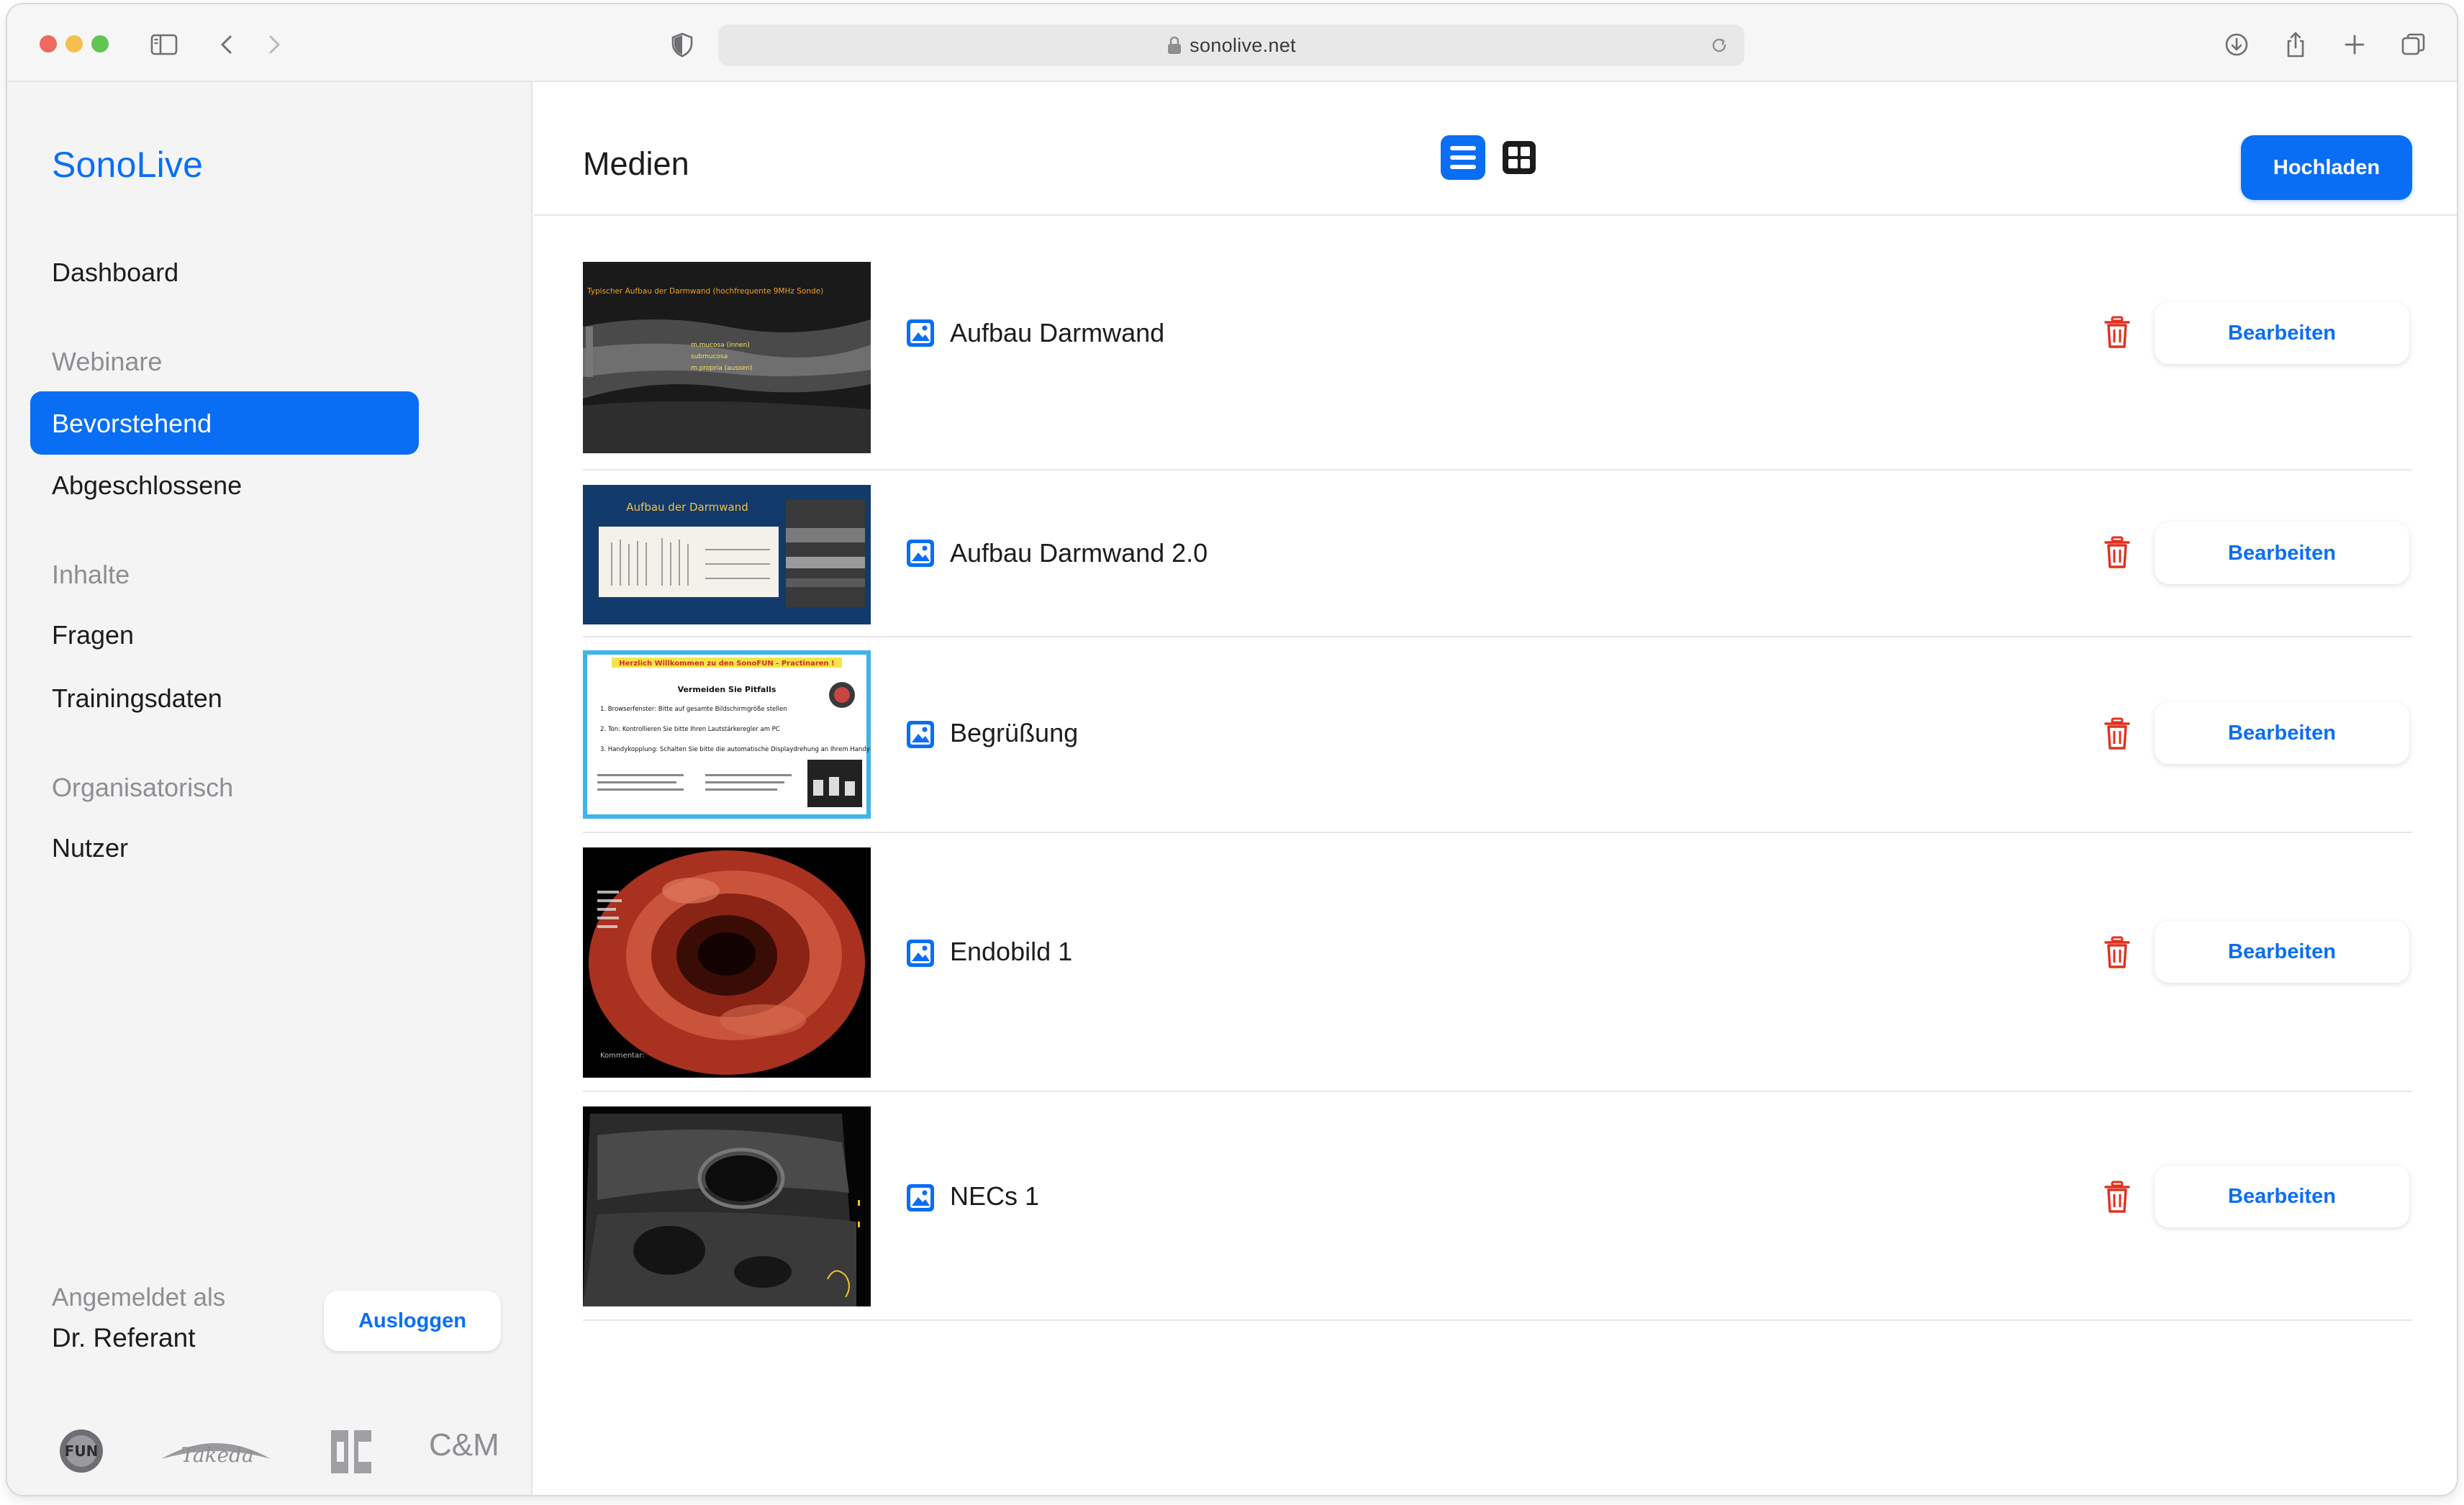 This screenshot has width=2464, height=1505. What do you see at coordinates (107, 361) in the screenshot?
I see `sidebar-group-webinare: Webinare` at bounding box center [107, 361].